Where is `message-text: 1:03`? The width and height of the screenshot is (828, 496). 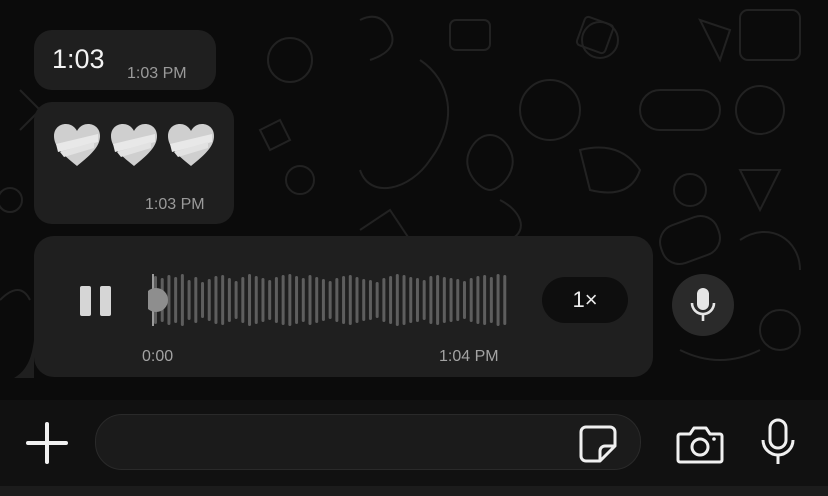
message-text: 1:03 is located at coordinates (78, 59).